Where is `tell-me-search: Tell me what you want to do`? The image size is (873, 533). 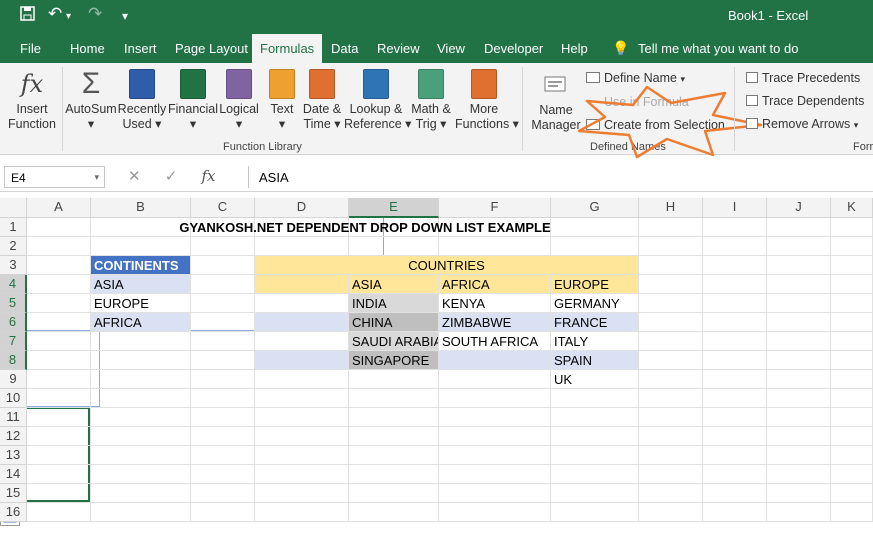 tell-me-search: Tell me what you want to do is located at coordinates (718, 48).